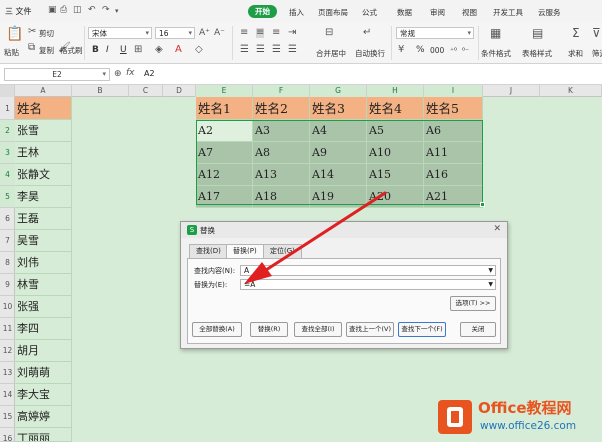  Describe the element at coordinates (282, 251) in the screenshot. I see `tab-goto: 定位(G)` at that location.